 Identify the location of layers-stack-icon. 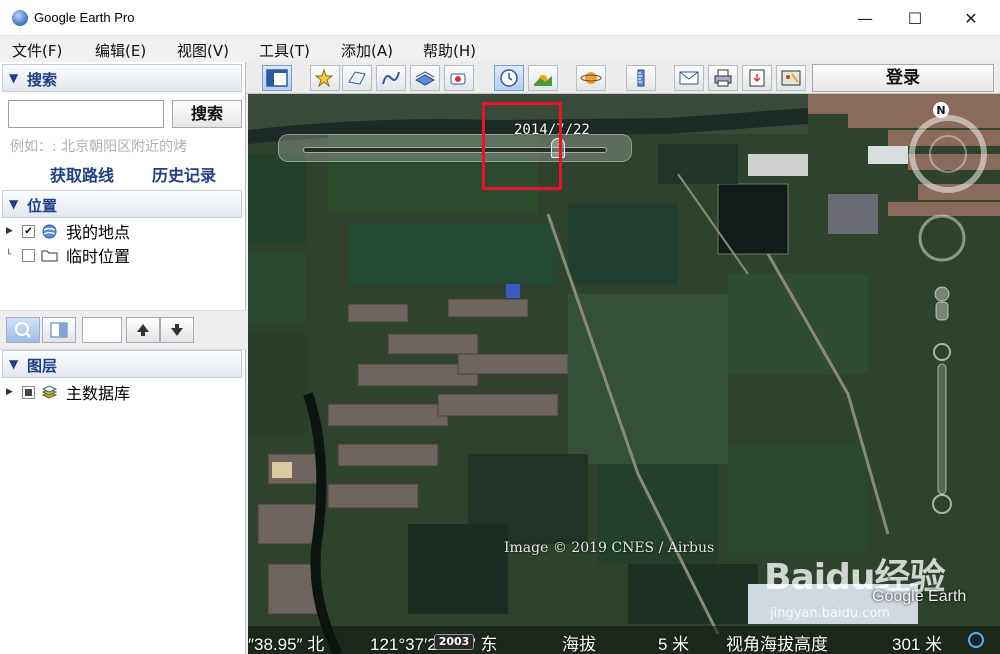
(49, 391).